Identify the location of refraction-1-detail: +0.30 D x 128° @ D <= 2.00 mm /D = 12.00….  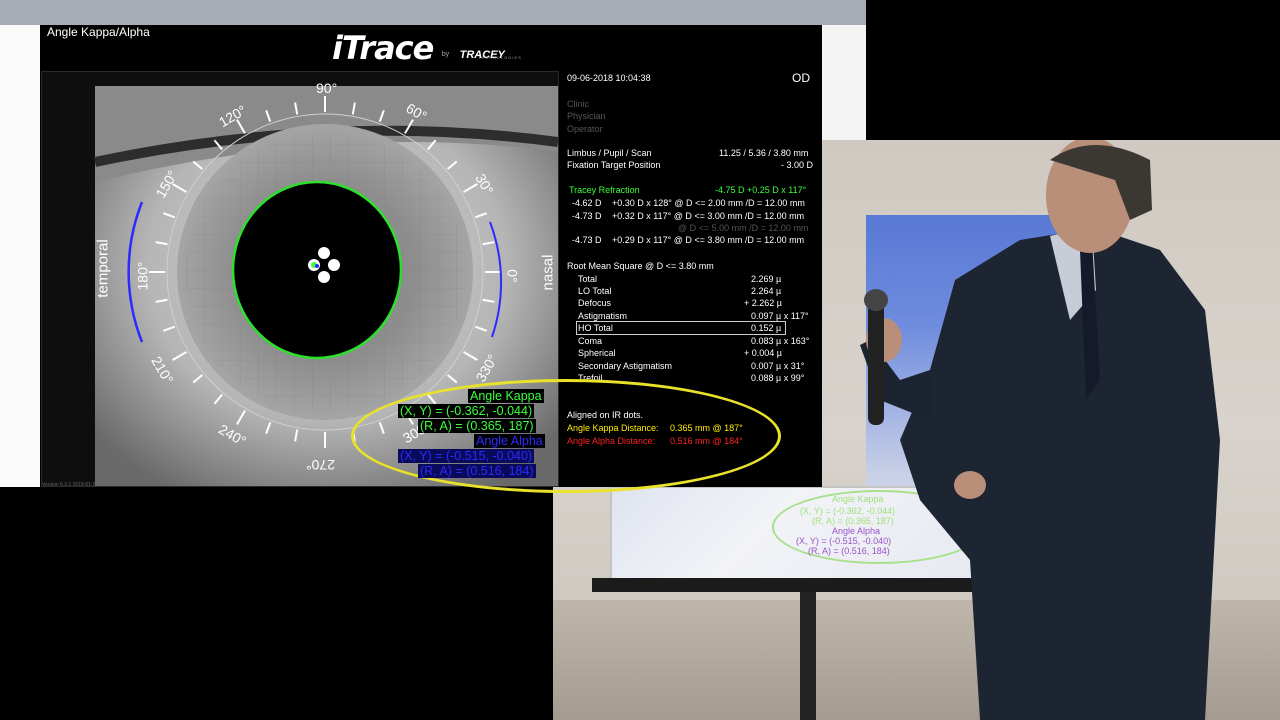
(708, 203).